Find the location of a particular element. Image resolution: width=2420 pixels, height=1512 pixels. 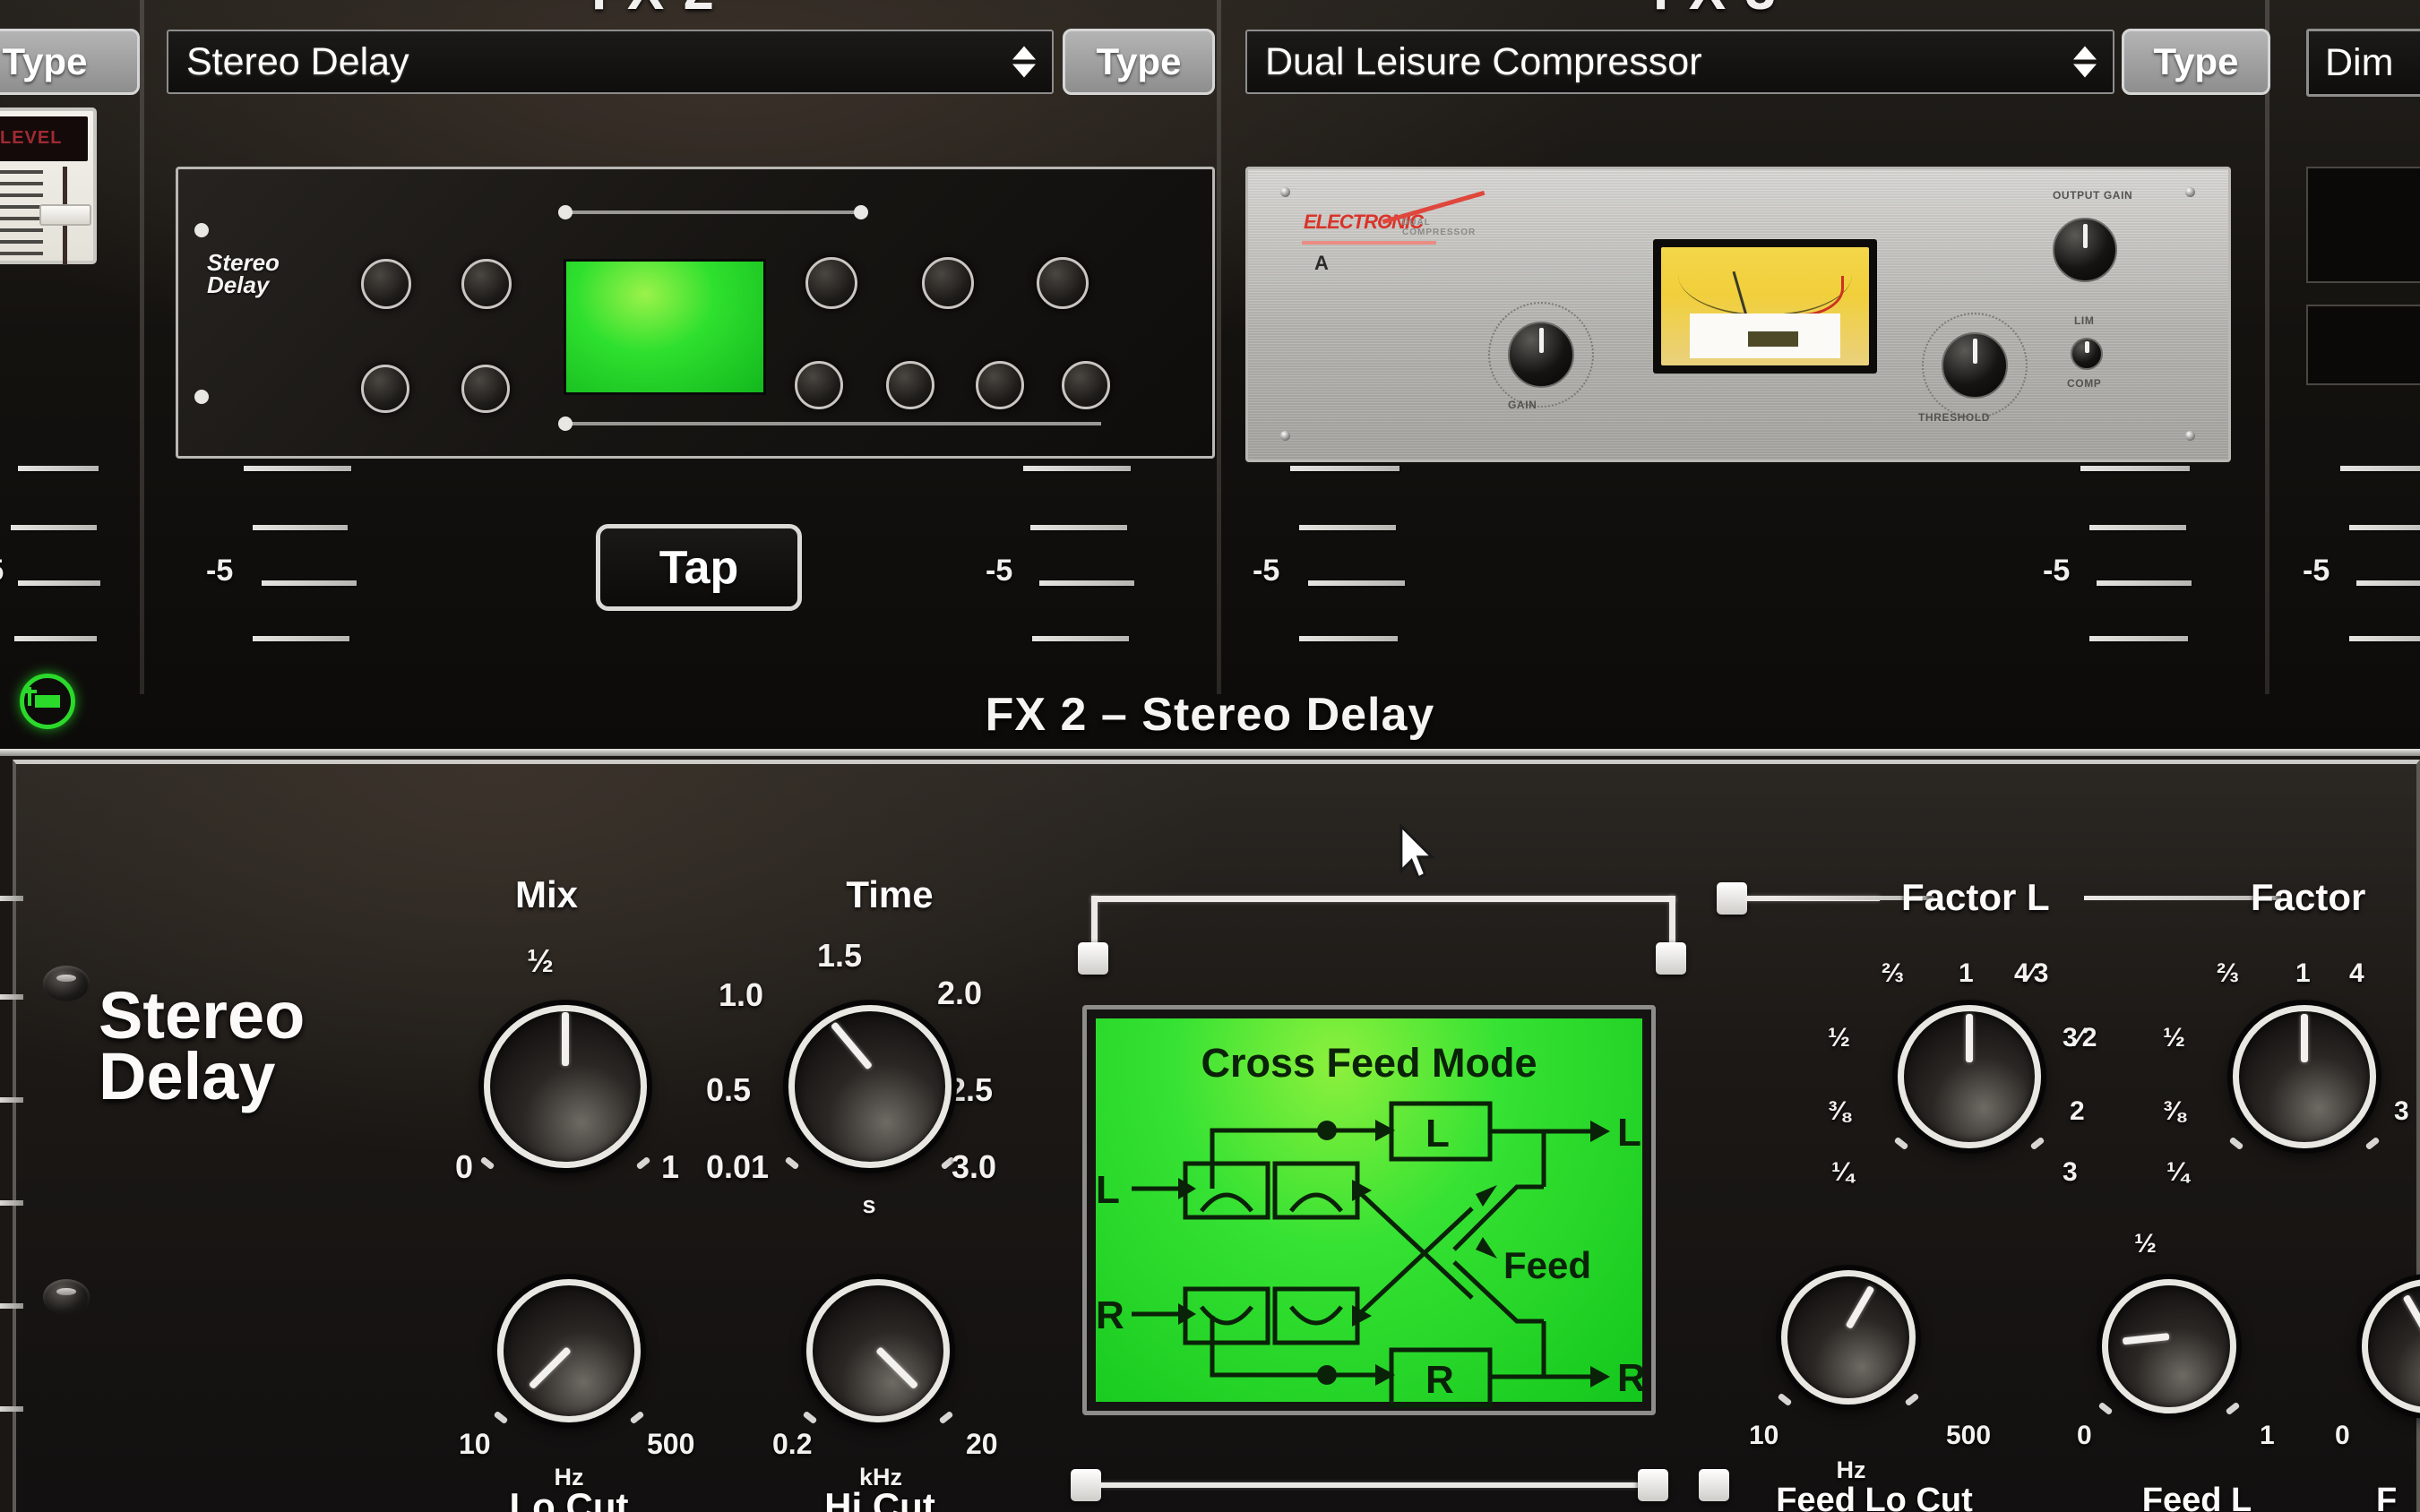

level-fader-strip: LEVEL is located at coordinates (48, 186).